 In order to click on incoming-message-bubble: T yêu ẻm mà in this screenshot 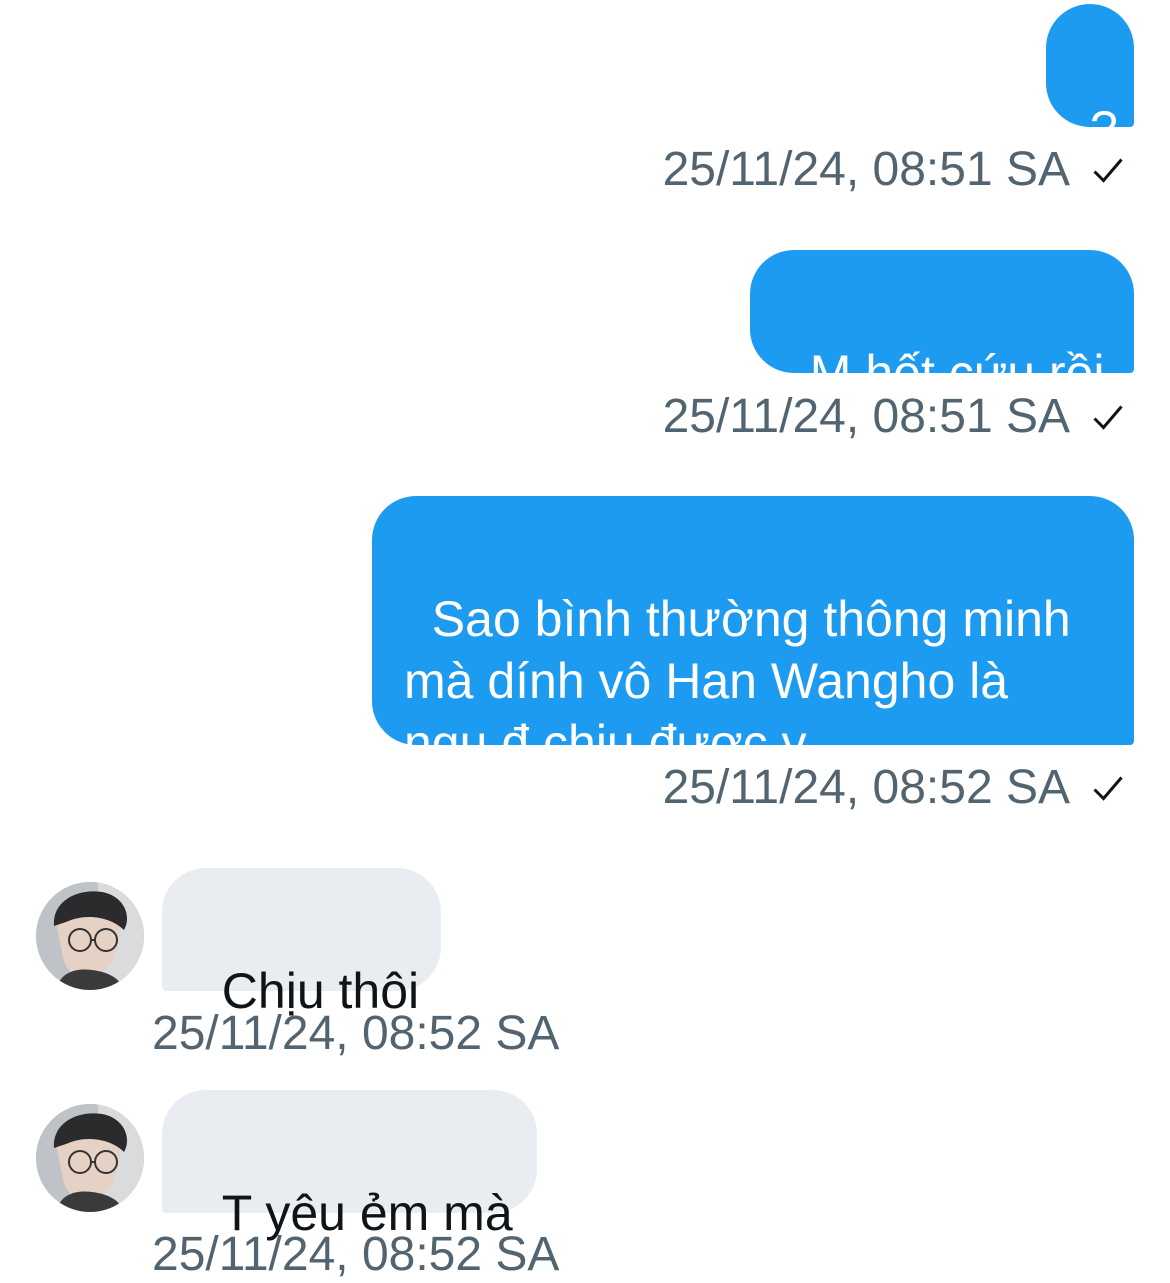, I will do `click(349, 1165)`.